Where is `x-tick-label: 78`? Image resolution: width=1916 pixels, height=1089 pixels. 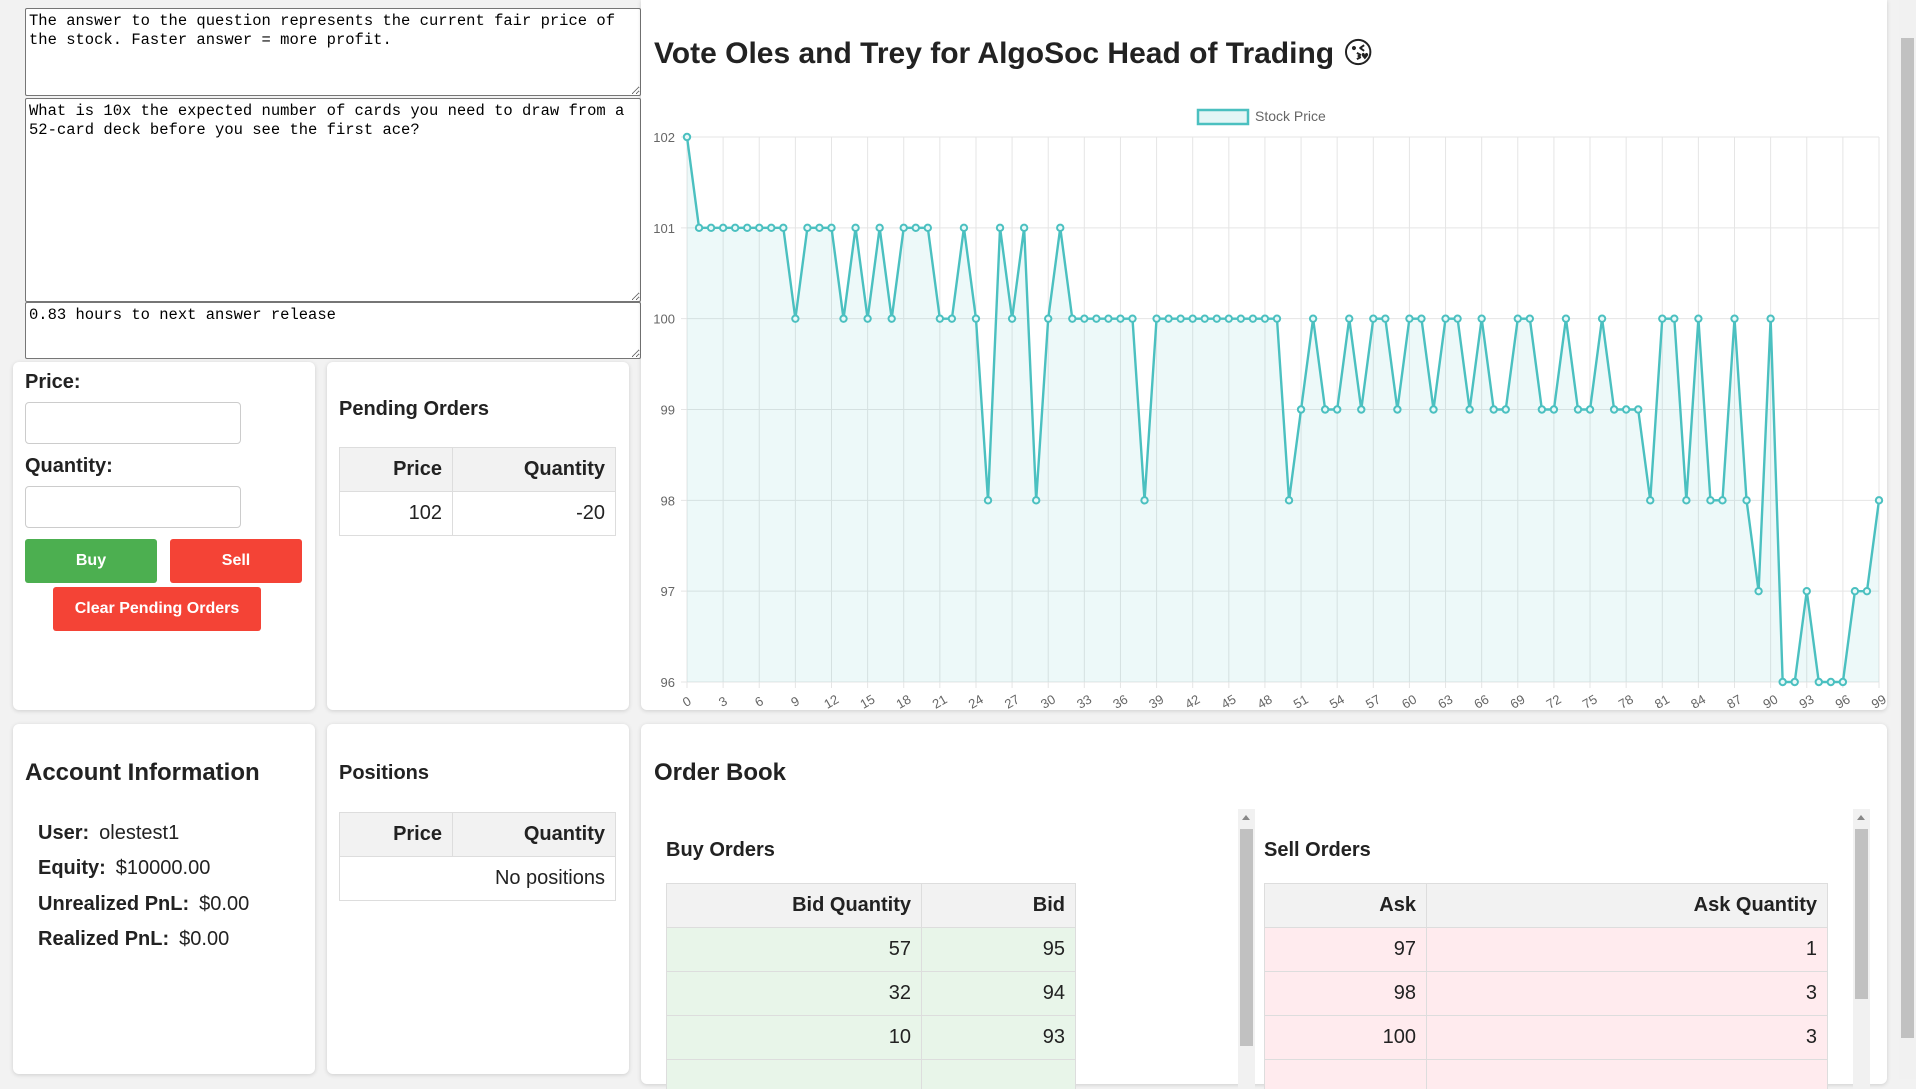
x-tick-label: 78 is located at coordinates (1626, 700).